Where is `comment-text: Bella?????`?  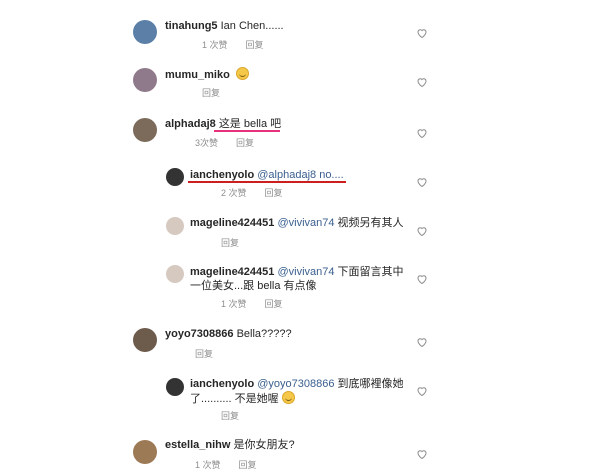 comment-text: Bella????? is located at coordinates (264, 334).